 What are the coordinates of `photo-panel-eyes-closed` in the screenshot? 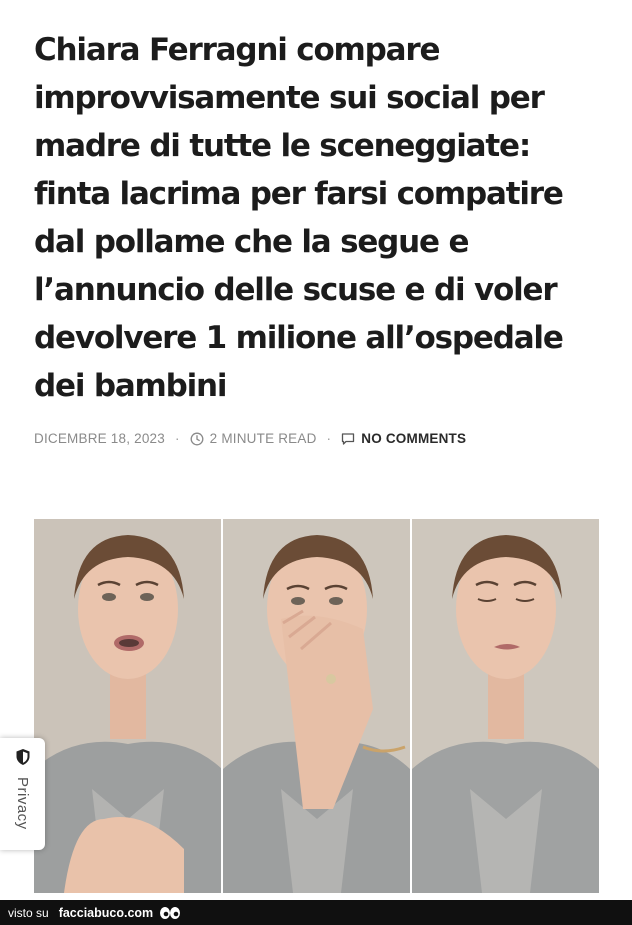 It's located at (505, 706).